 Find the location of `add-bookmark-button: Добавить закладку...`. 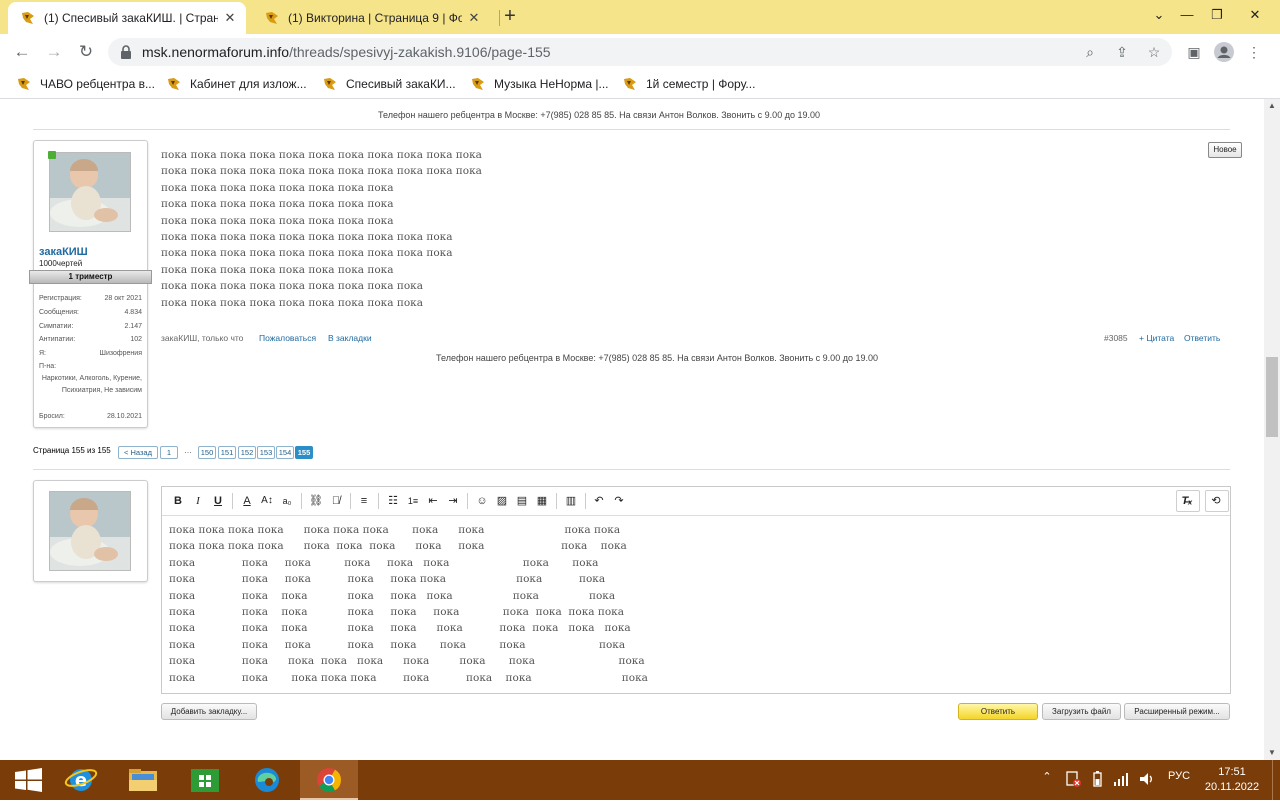

add-bookmark-button: Добавить закладку... is located at coordinates (209, 711).